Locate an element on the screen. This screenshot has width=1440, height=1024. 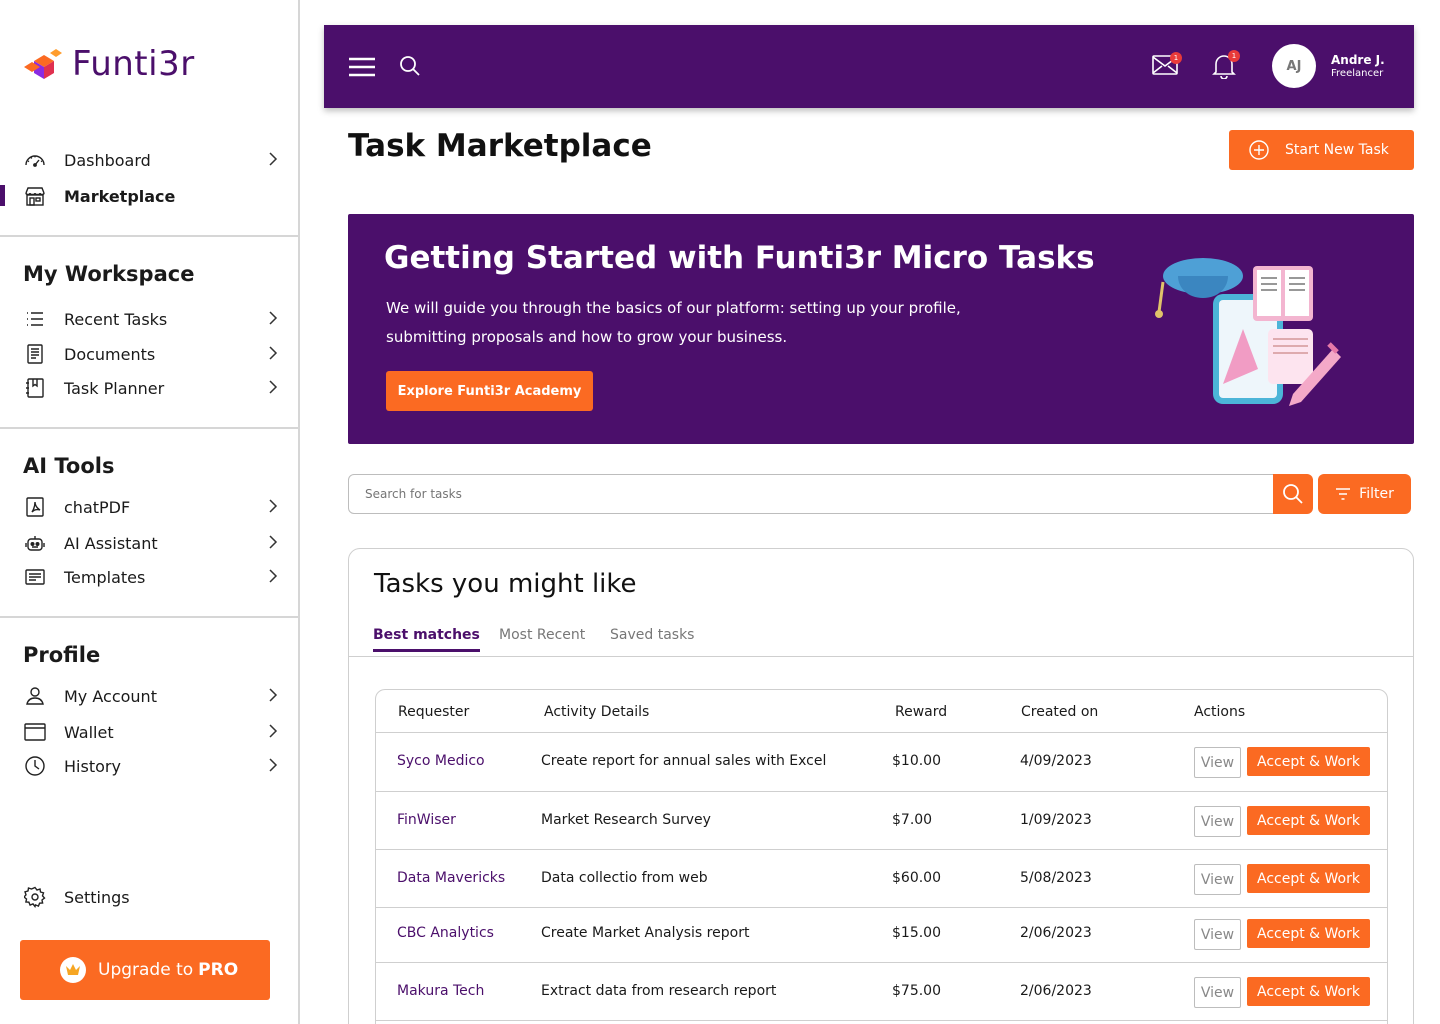
sidebar-item-label: Dashboard is located at coordinates (107, 160).